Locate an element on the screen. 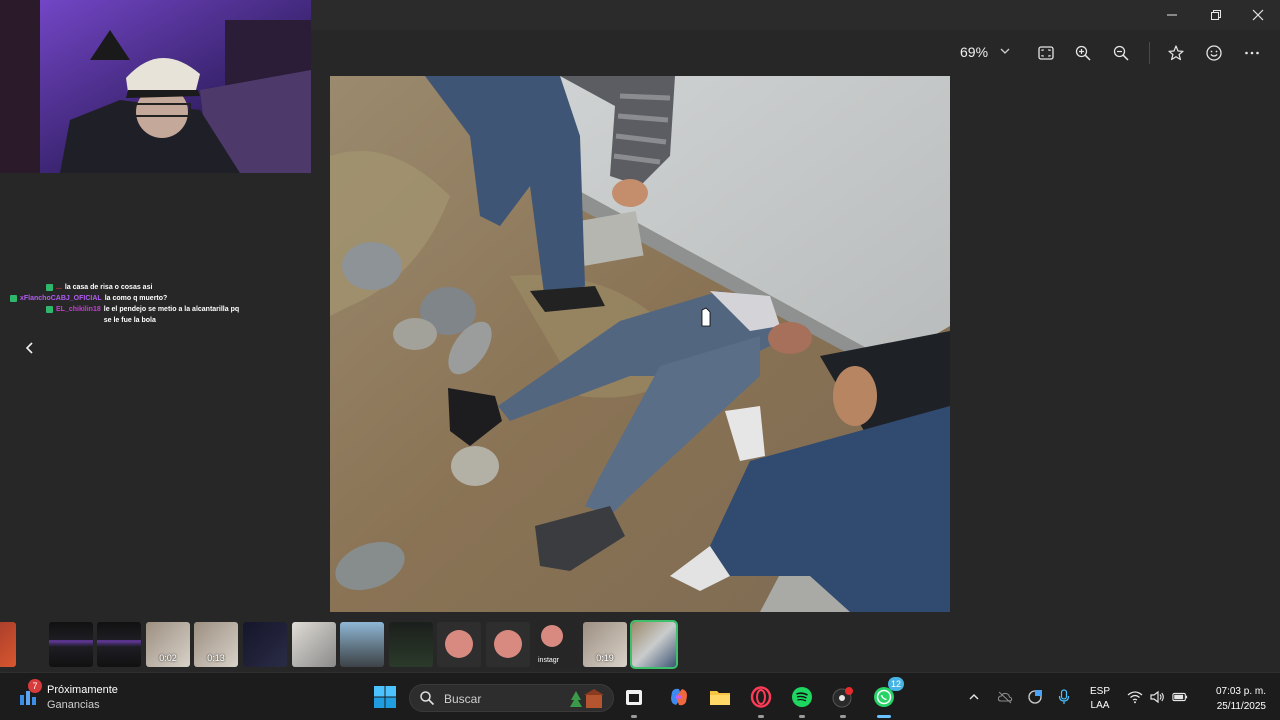 This screenshot has height=720, width=1280. close-icon is located at coordinates (1258, 15).